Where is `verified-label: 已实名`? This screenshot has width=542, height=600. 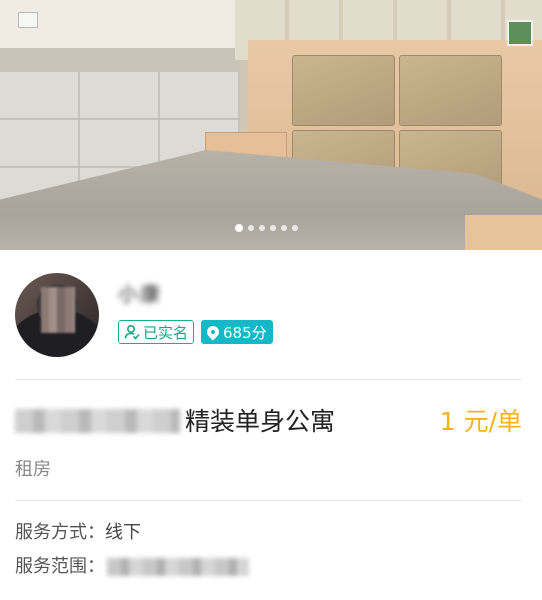
verified-label: 已实名 is located at coordinates (166, 332).